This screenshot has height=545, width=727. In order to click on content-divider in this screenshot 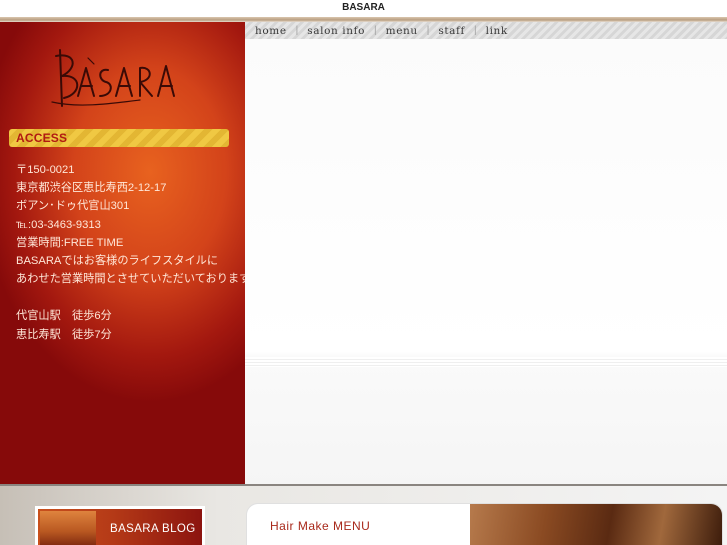, I will do `click(486, 362)`.